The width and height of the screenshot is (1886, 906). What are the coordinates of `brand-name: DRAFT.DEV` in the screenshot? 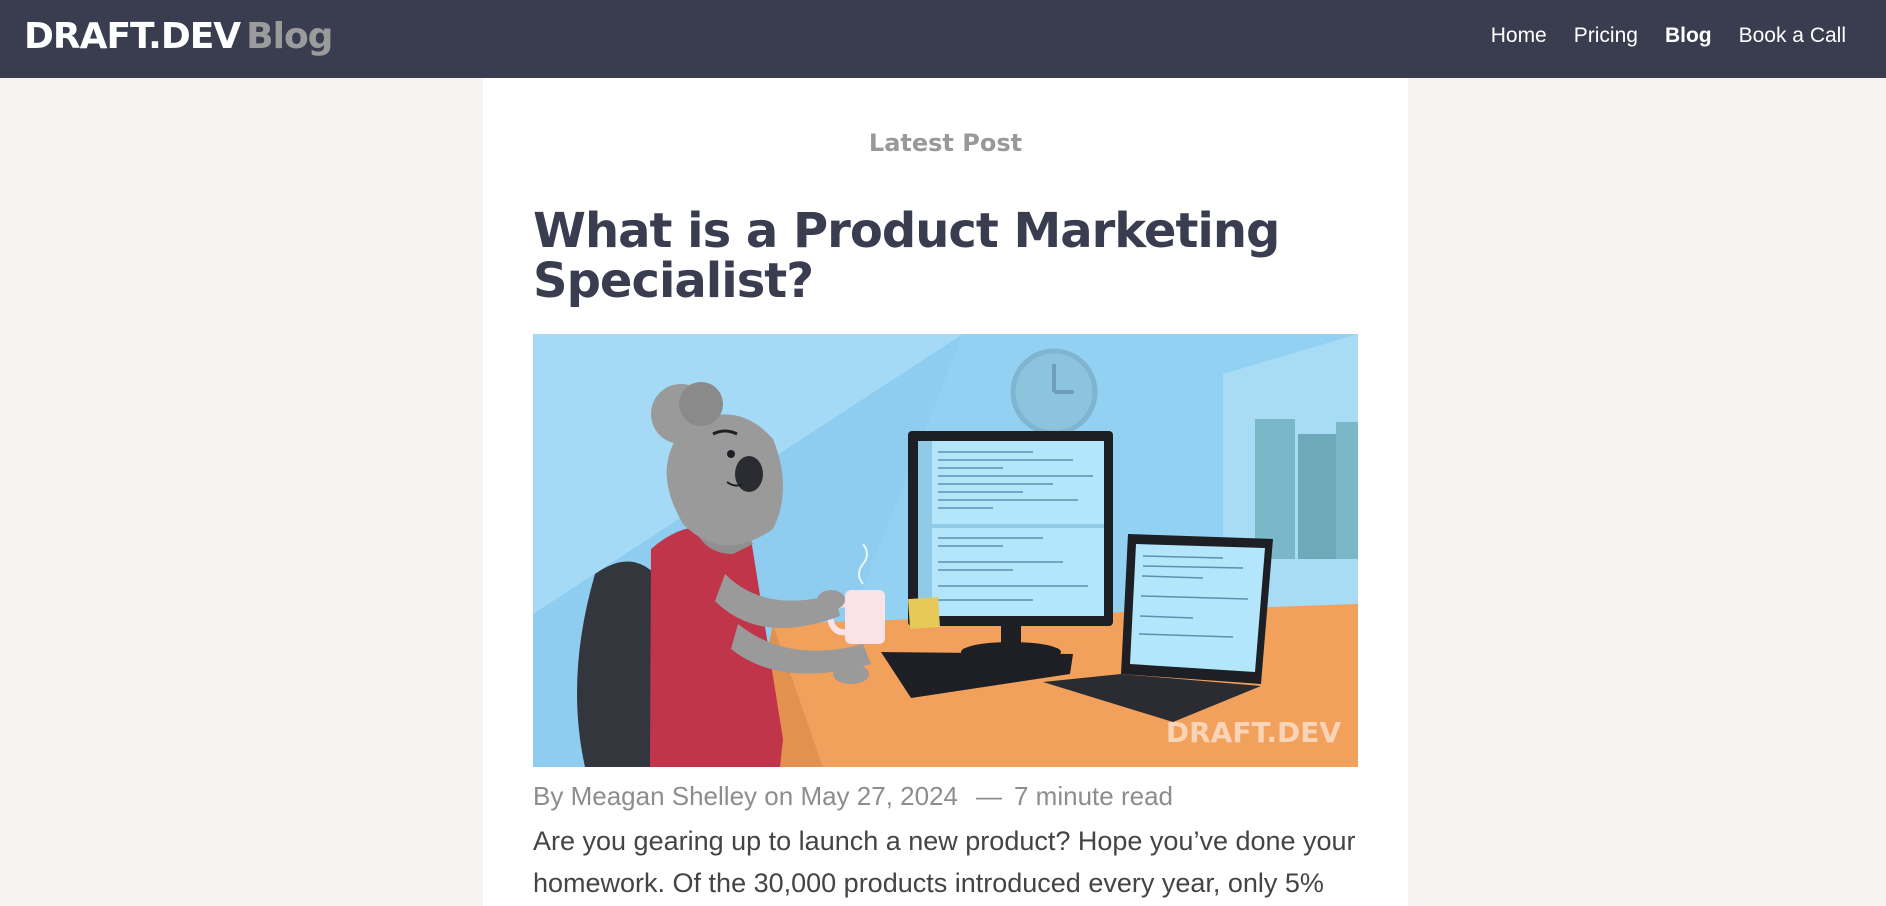 It's located at (132, 36).